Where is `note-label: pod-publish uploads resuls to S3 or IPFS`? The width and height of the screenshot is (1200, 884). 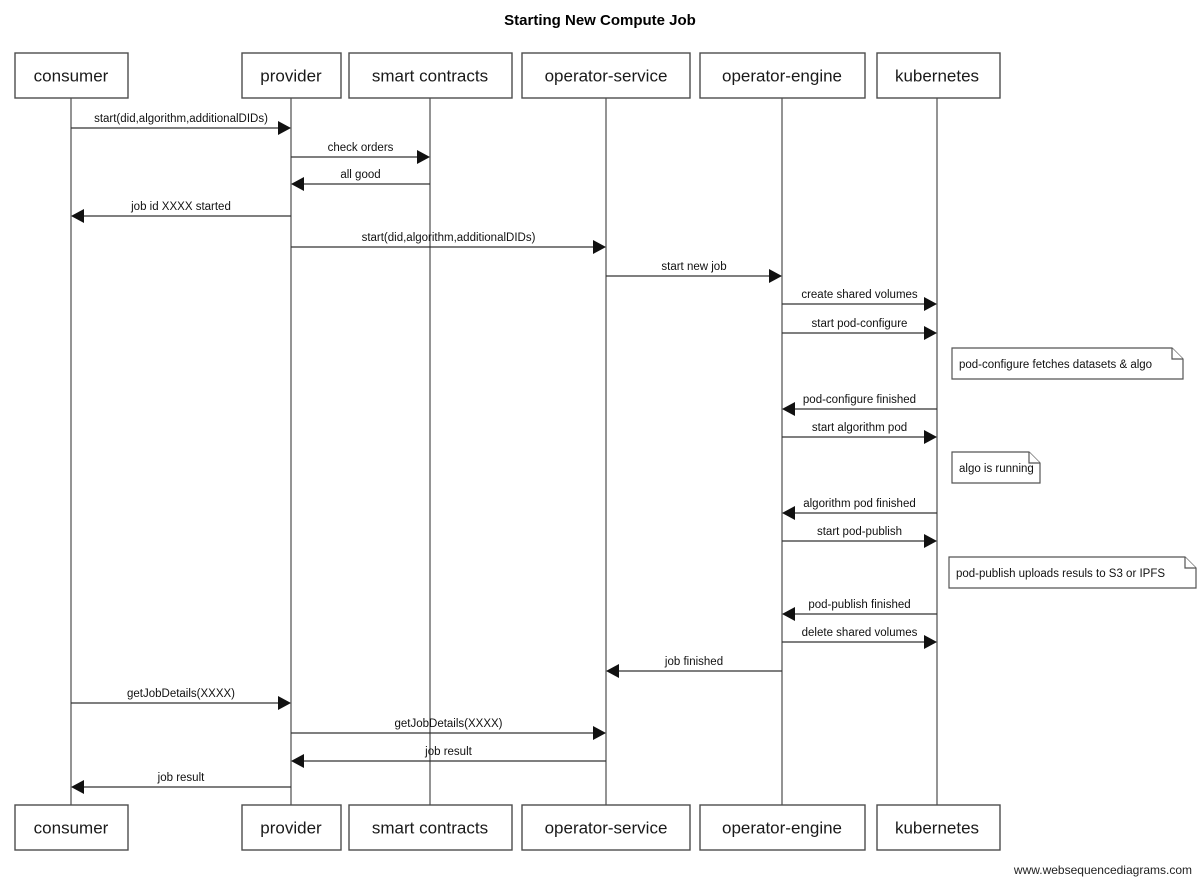
note-label: pod-publish uploads resuls to S3 or IPFS is located at coordinates (1060, 574).